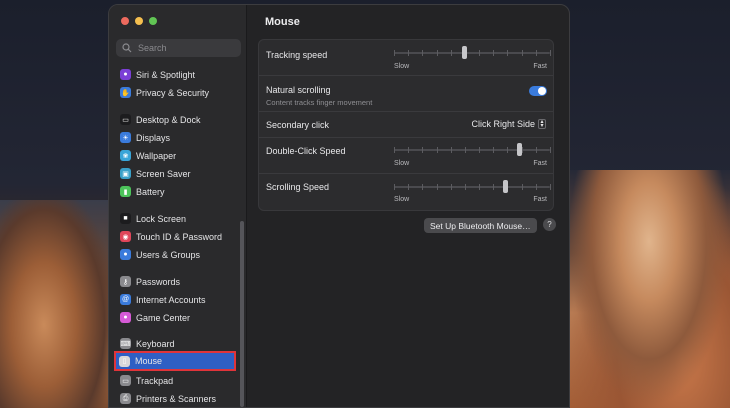 The height and width of the screenshot is (408, 730). Describe the element at coordinates (175, 281) in the screenshot. I see `sidebar-item-passwords: ⚷ Passwords` at that location.